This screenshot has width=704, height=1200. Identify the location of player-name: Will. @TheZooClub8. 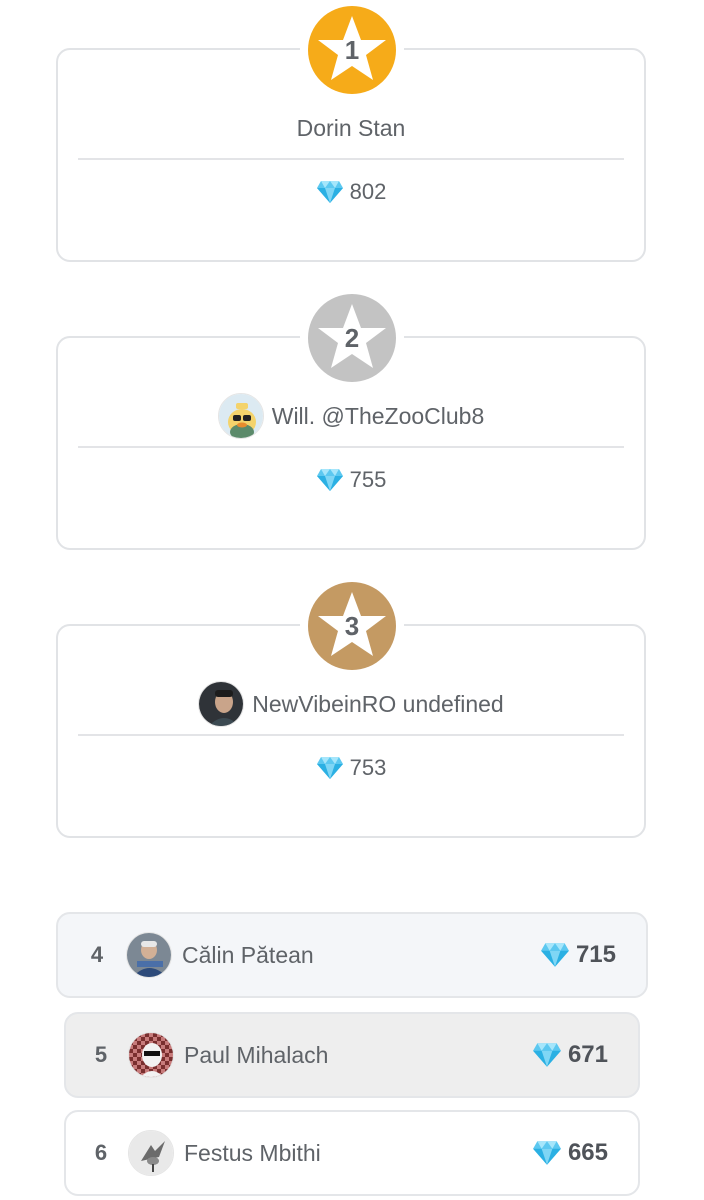
(378, 415).